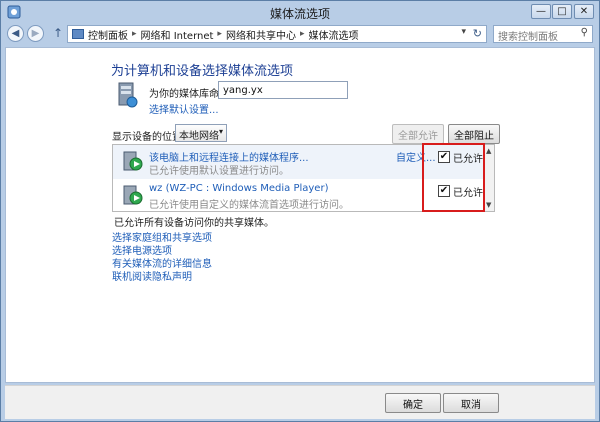 This screenshot has height=422, width=600. I want to click on location-select: 本地网络 ▾, so click(201, 133).